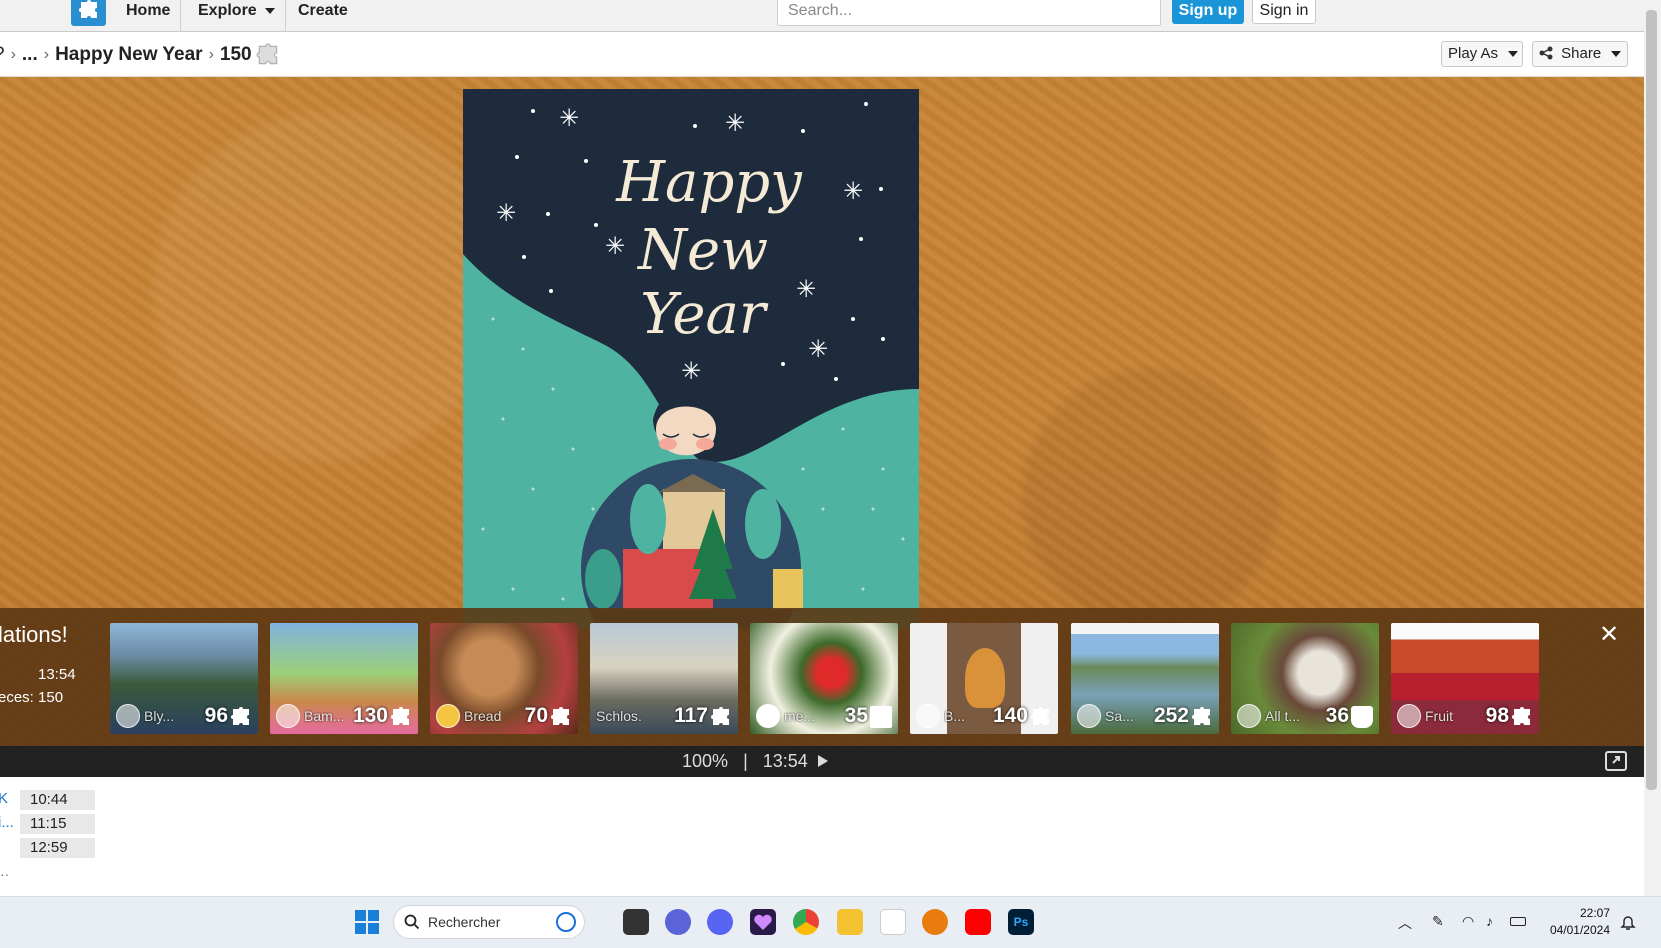  Describe the element at coordinates (935, 922) in the screenshot. I see `blender-icon` at that location.